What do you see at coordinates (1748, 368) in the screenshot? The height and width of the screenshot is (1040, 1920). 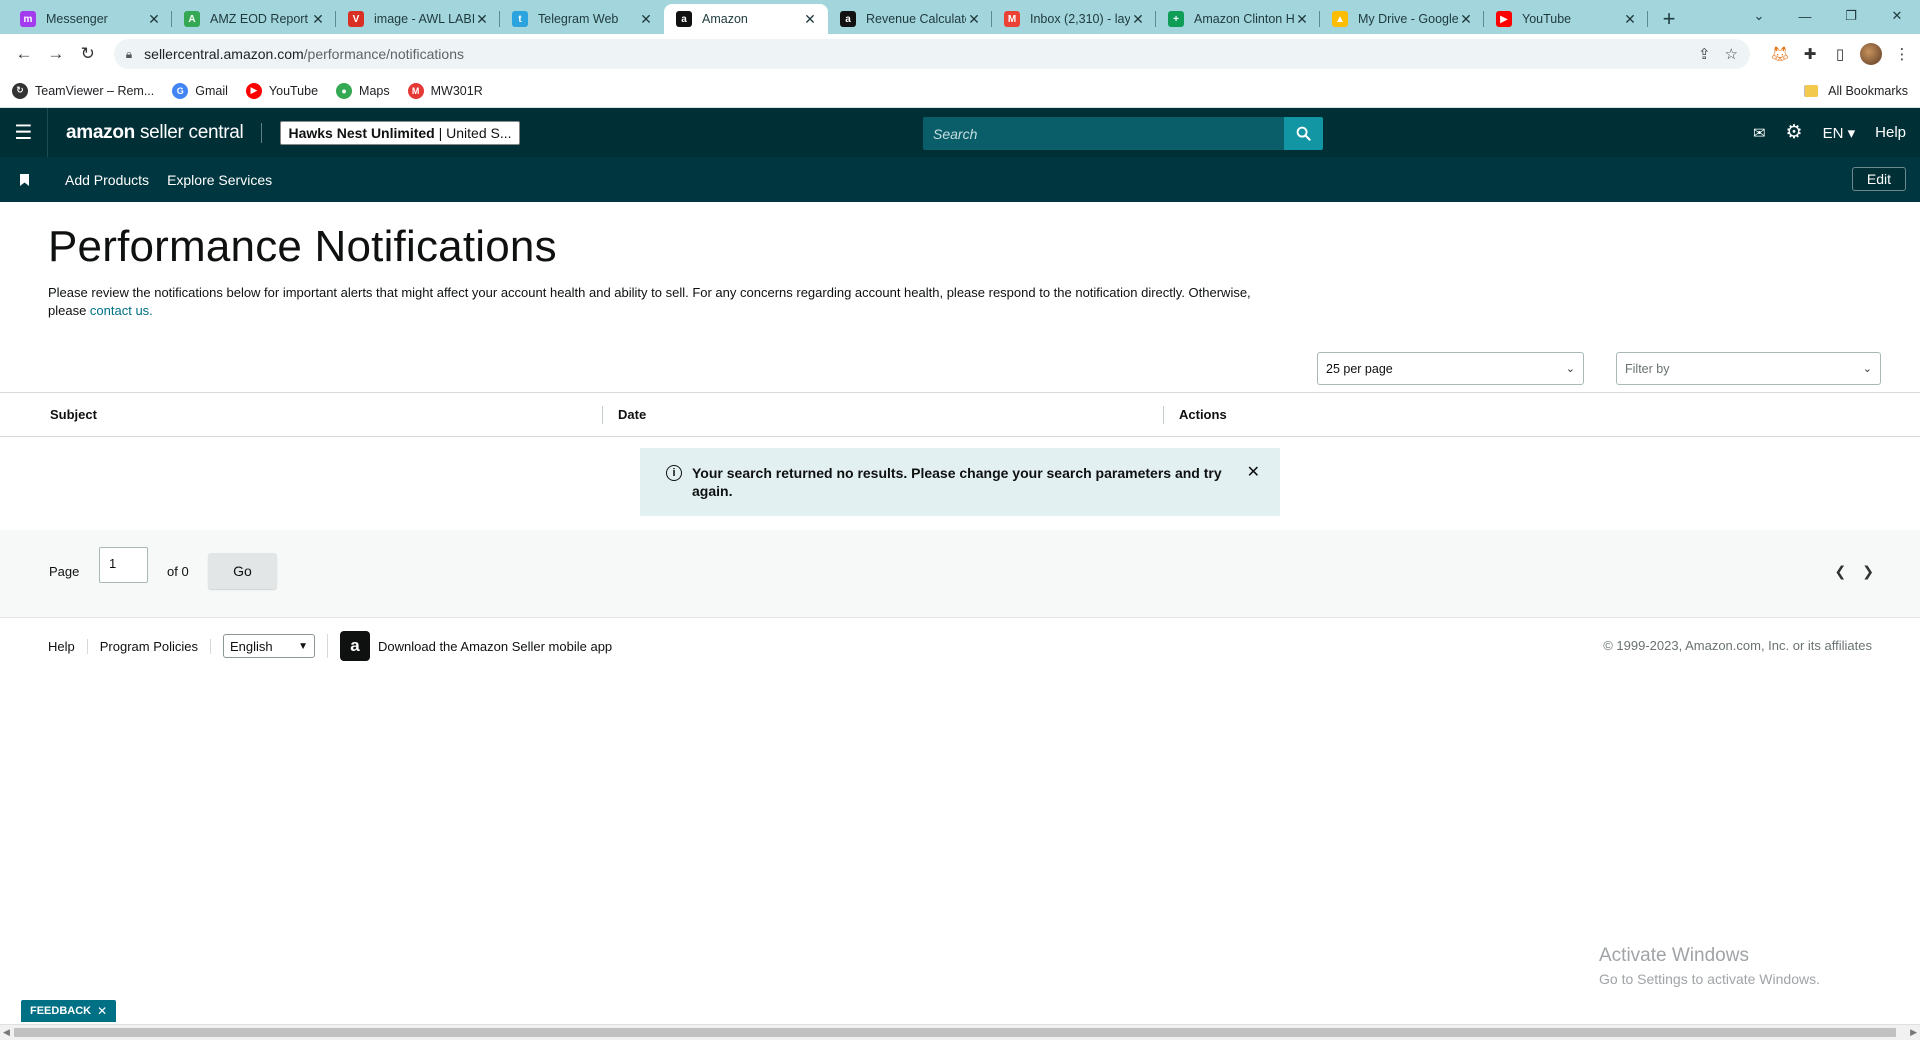 I see `filter-select: Filter by ⌄` at bounding box center [1748, 368].